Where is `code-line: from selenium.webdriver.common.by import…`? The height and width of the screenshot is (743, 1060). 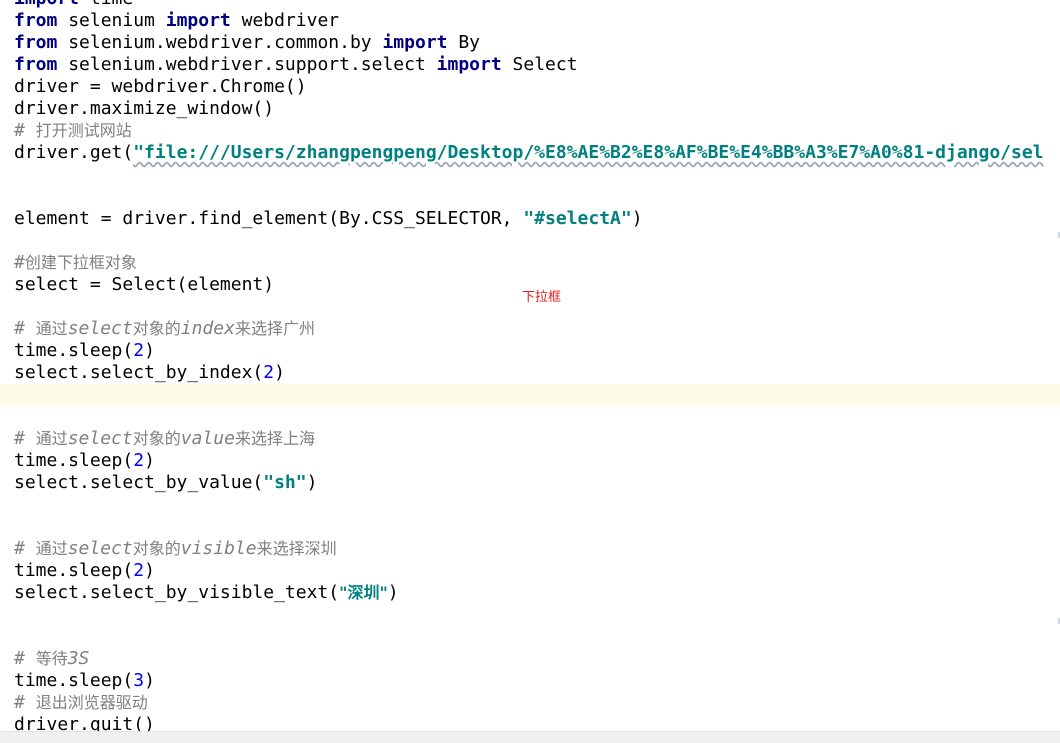
code-line: from selenium.webdriver.common.by import… is located at coordinates (530, 43).